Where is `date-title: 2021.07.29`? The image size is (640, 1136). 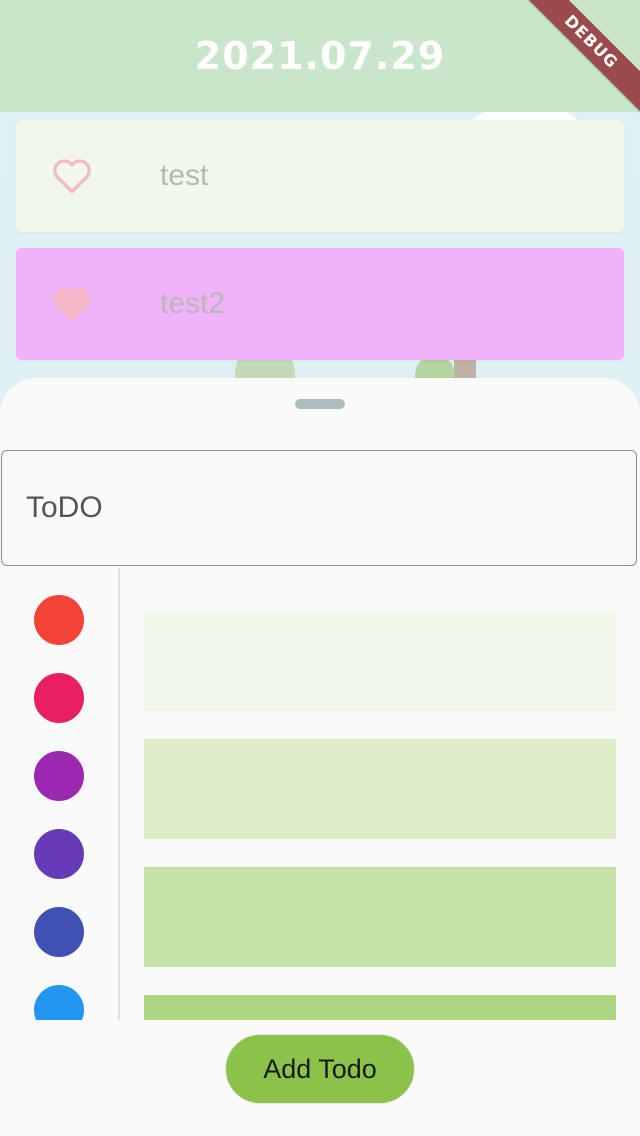
date-title: 2021.07.29 is located at coordinates (320, 56).